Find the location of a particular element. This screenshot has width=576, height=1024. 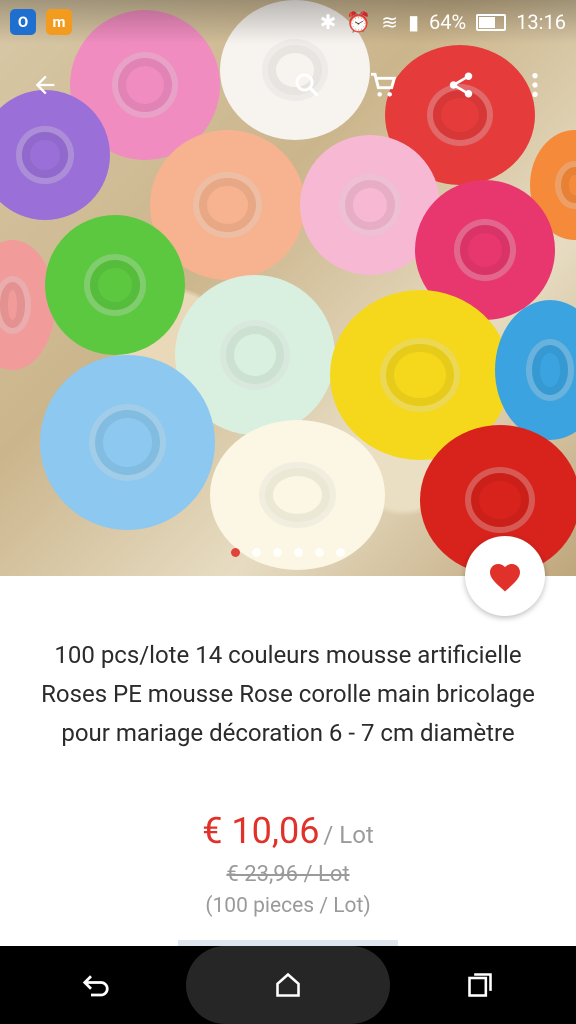

nav-back-button is located at coordinates (96, 985).